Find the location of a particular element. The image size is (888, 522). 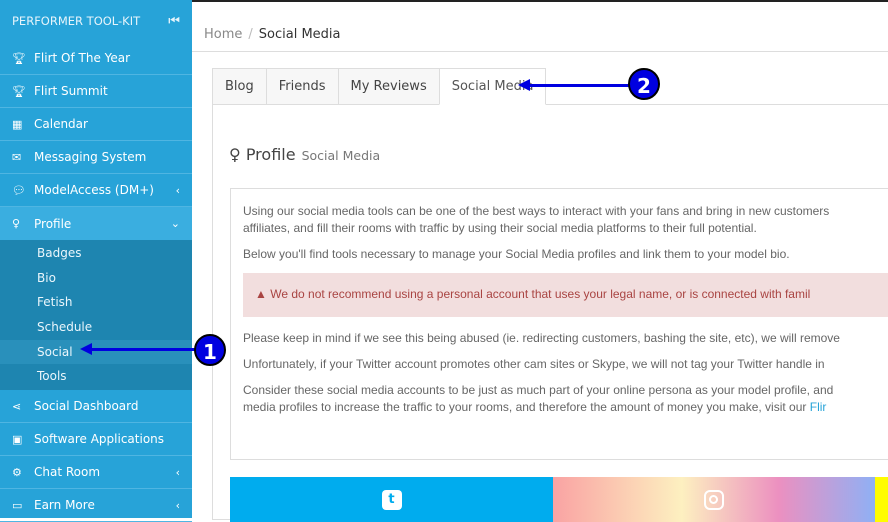

money-icon: ▭ is located at coordinates (17, 505).